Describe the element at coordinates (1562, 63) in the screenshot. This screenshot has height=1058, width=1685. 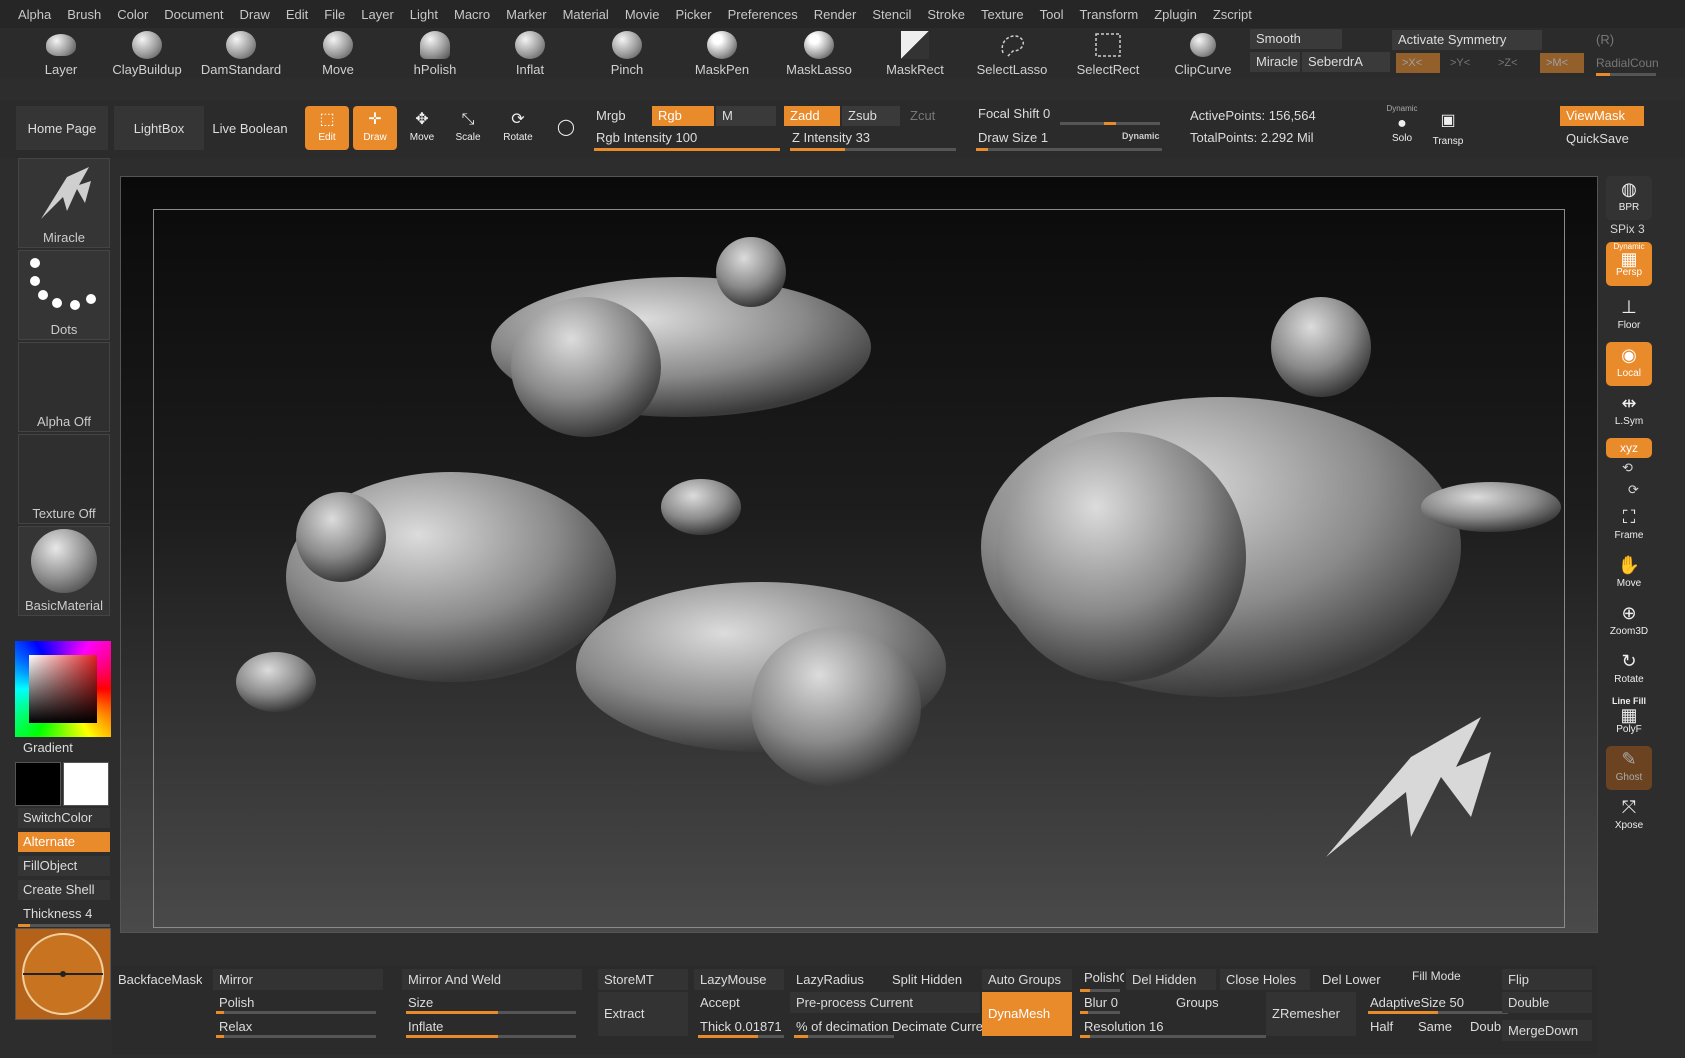
I see `symmetry-m-button: >M<` at that location.